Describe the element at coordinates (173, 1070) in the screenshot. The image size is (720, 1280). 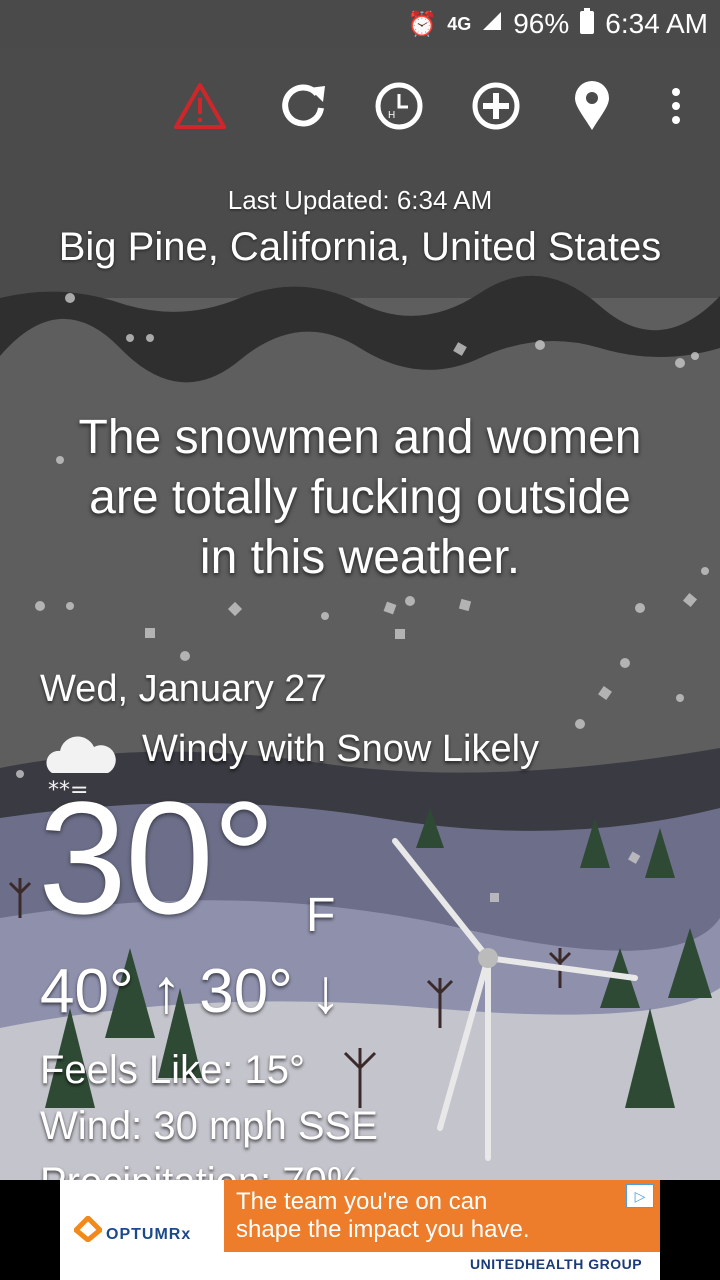
I see `feels-like: Feels Like: 15°` at that location.